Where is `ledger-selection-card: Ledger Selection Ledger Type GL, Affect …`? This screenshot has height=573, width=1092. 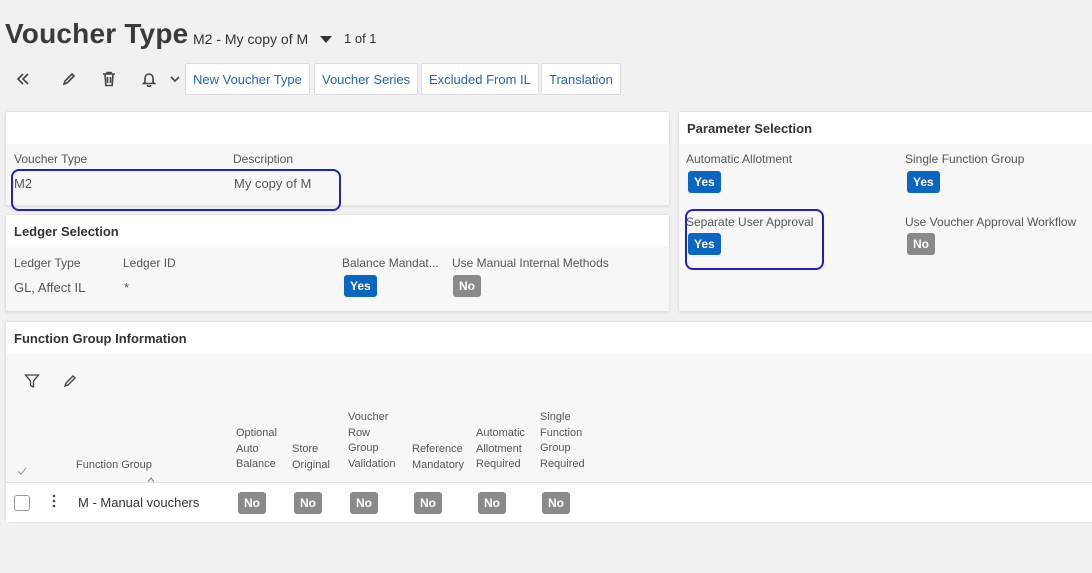
ledger-selection-card: Ledger Selection Ledger Type GL, Affect … is located at coordinates (337, 263).